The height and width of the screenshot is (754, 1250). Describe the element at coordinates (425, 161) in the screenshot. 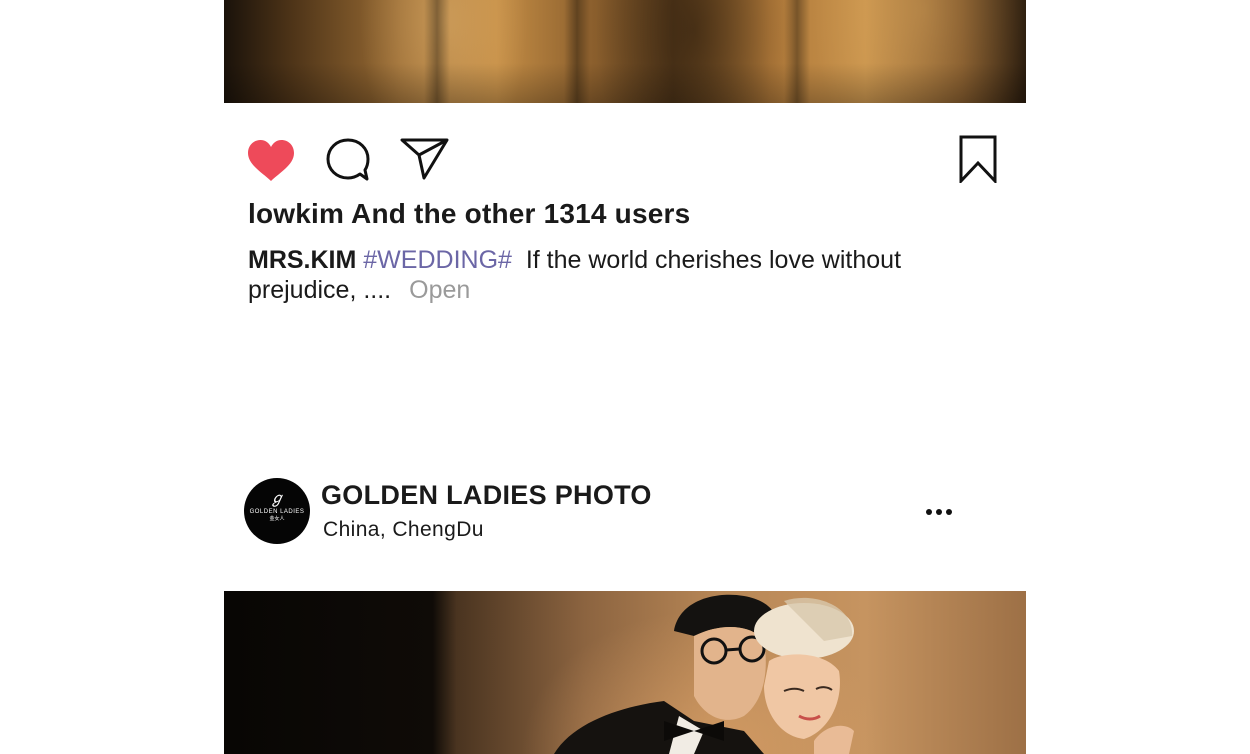

I see `send-icon` at that location.